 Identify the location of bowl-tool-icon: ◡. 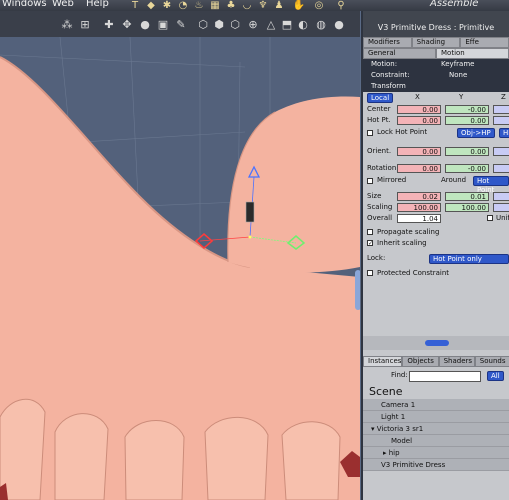
(247, 5).